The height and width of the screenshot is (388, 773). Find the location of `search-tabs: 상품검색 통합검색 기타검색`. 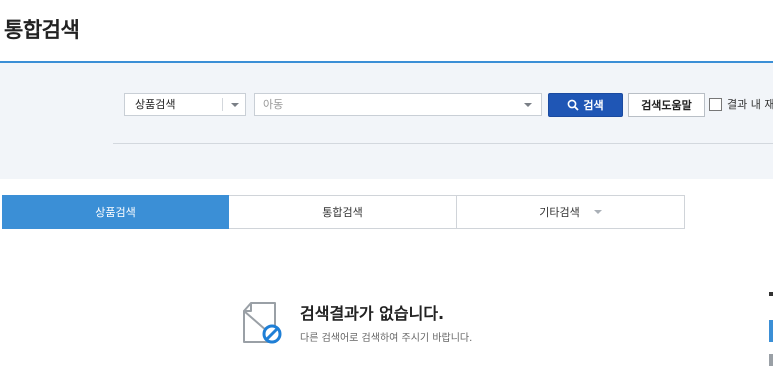

search-tabs: 상품검색 통합검색 기타검색 is located at coordinates (343, 212).